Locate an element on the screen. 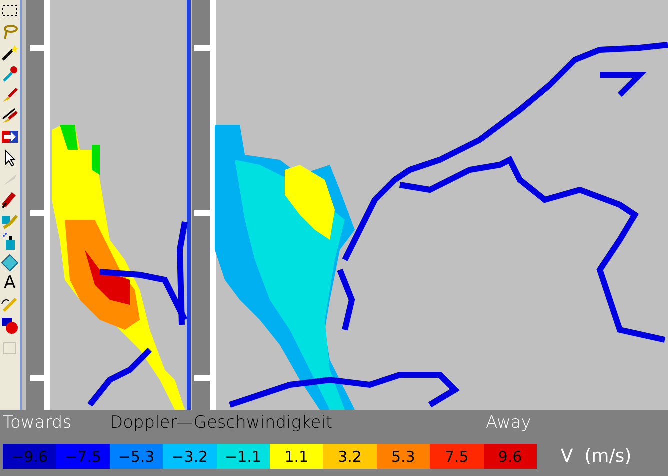 Image resolution: width=668 pixels, height=476 pixels. scale-cell: −5.3 is located at coordinates (137, 456).